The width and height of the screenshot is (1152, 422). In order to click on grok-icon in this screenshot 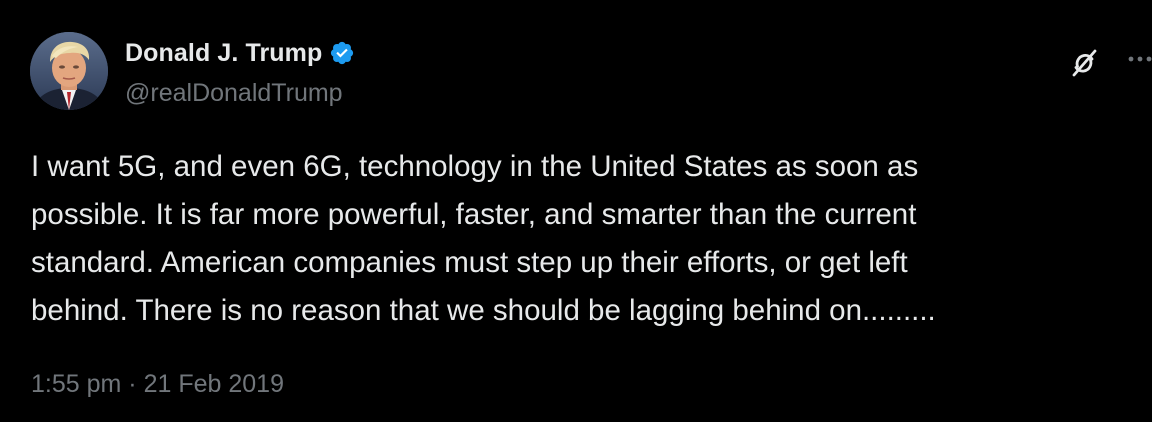, I will do `click(1084, 63)`.